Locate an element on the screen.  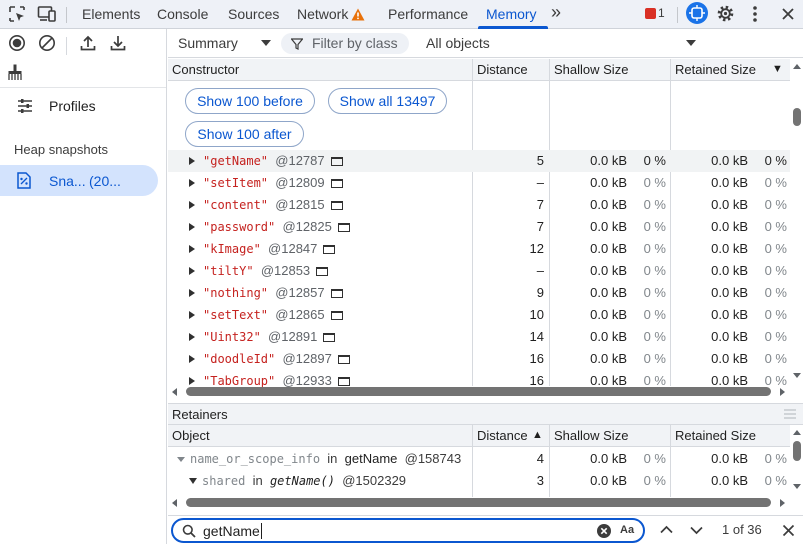
chevron-down-icon is located at coordinates (266, 43).